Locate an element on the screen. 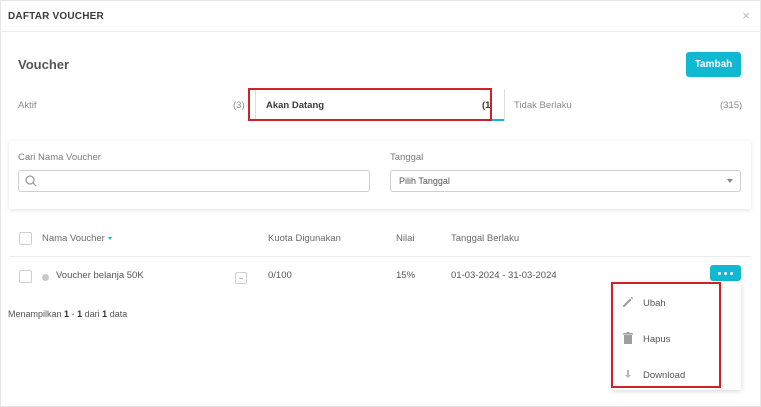  menu-item-delete: Hapus is located at coordinates (666, 338).